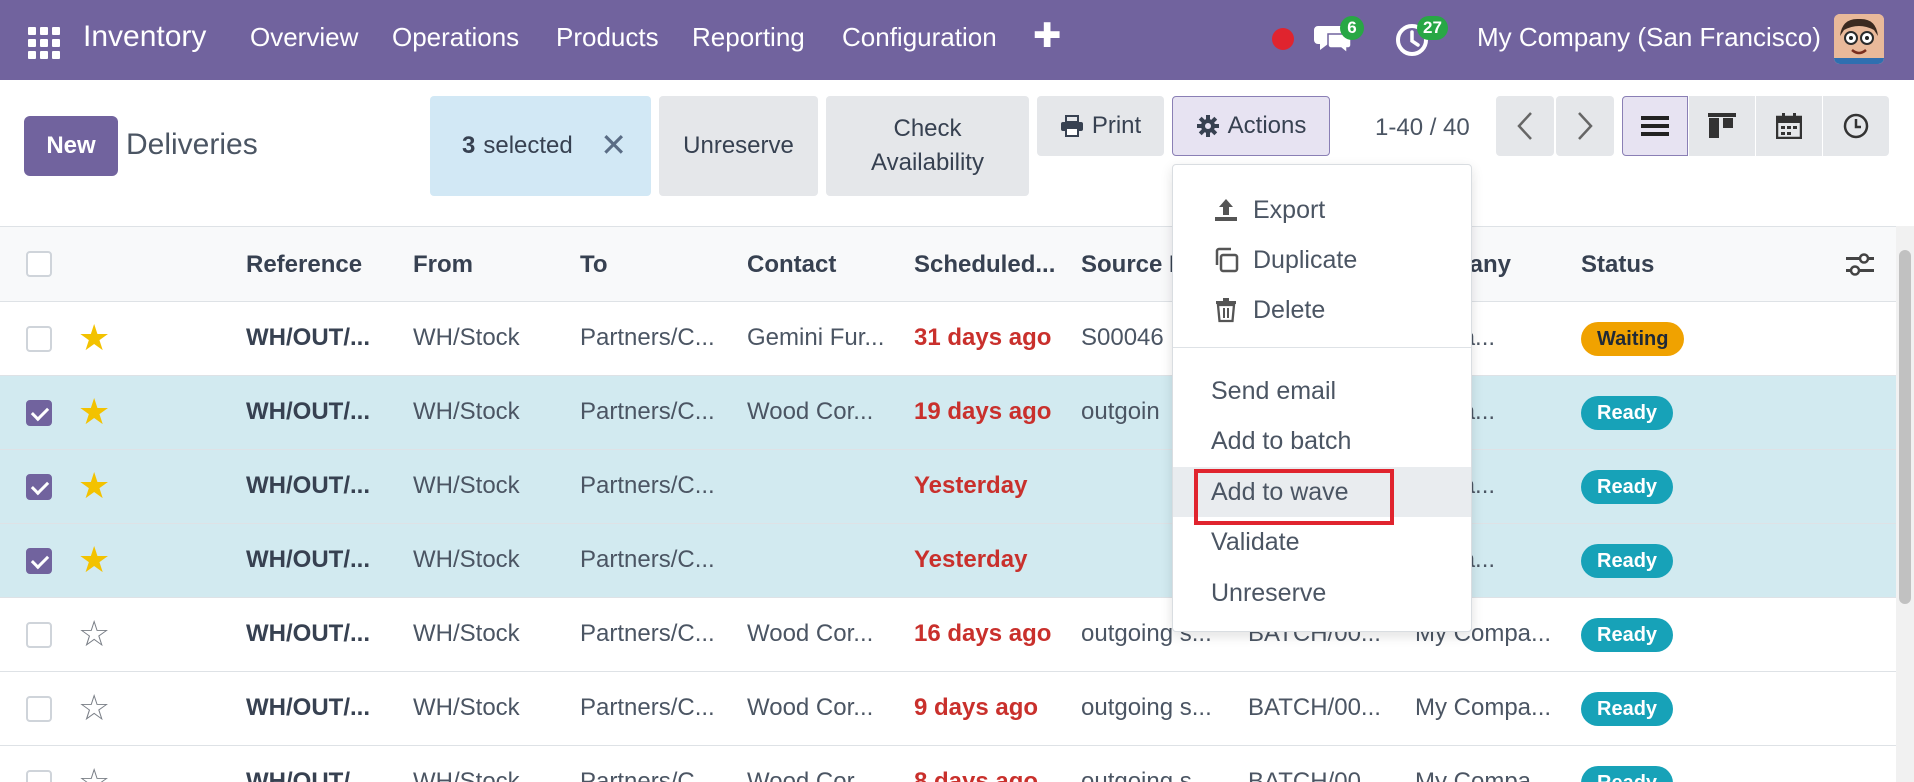 The image size is (1914, 782). Describe the element at coordinates (1617, 265) in the screenshot. I see `column-status: Status` at that location.